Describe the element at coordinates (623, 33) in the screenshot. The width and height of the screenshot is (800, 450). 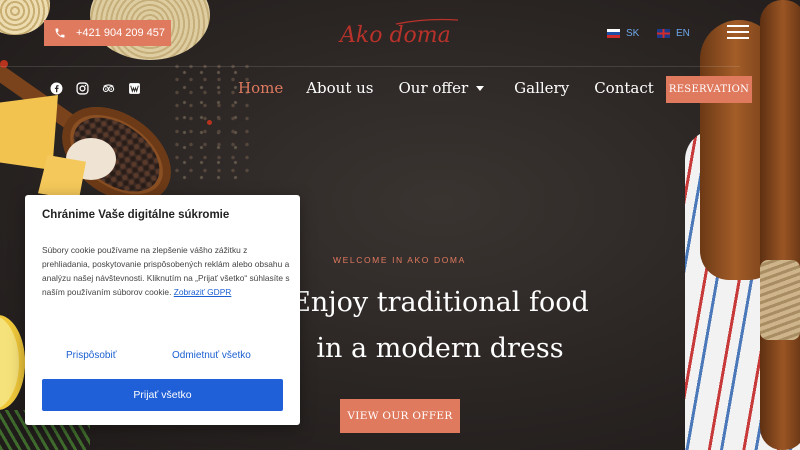
I see `language-sk: SK` at that location.